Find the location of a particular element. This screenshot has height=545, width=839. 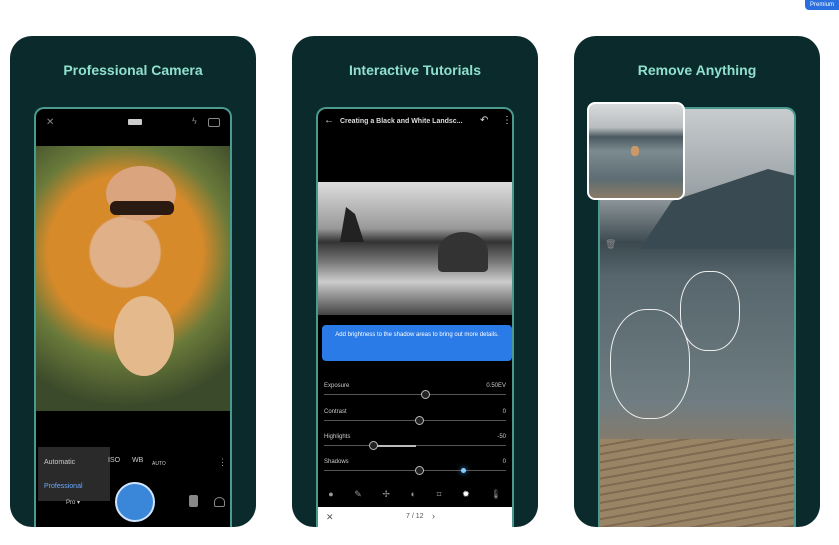

focus-control: AUTO is located at coordinates (159, 464).